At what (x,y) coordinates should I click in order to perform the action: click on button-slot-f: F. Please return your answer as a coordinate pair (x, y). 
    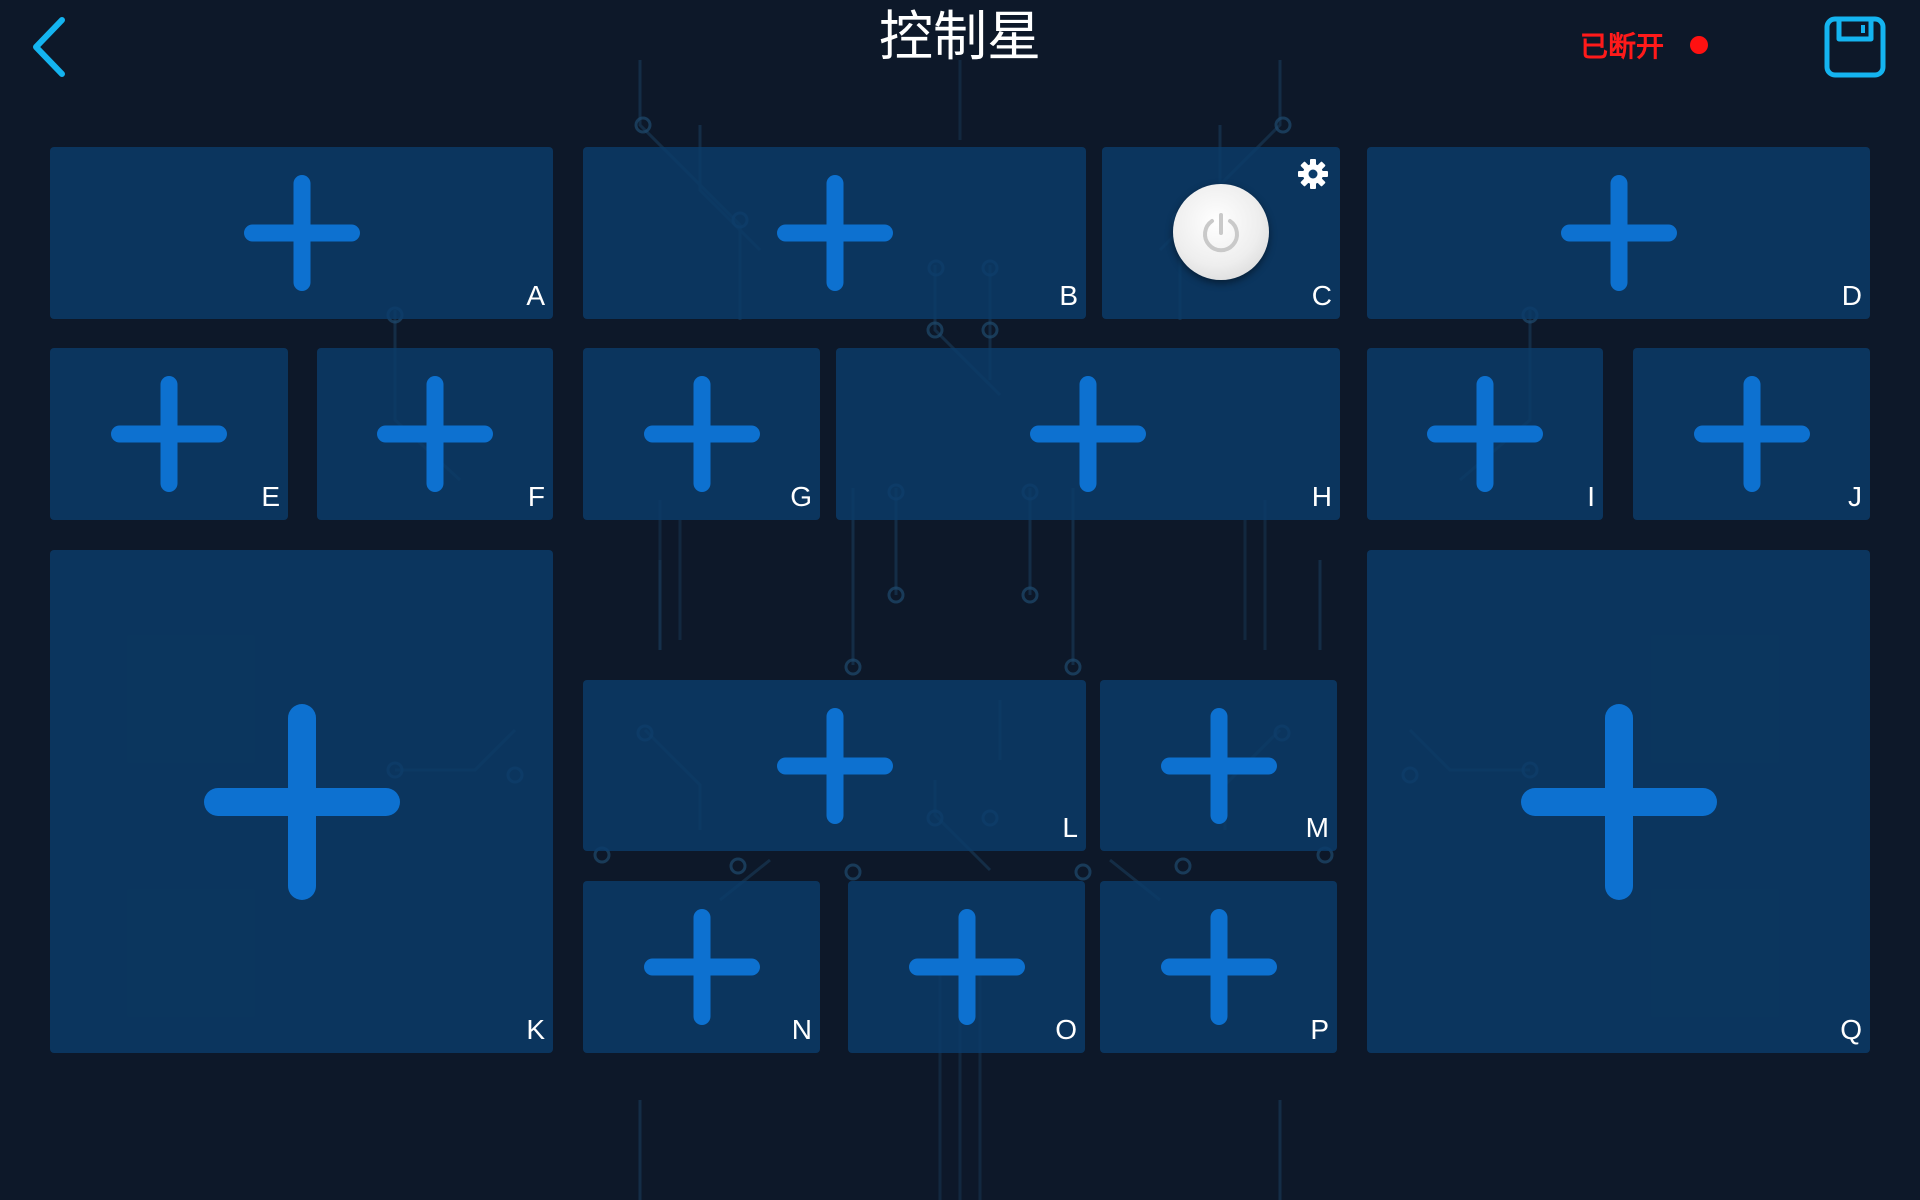
    Looking at the image, I should click on (435, 434).